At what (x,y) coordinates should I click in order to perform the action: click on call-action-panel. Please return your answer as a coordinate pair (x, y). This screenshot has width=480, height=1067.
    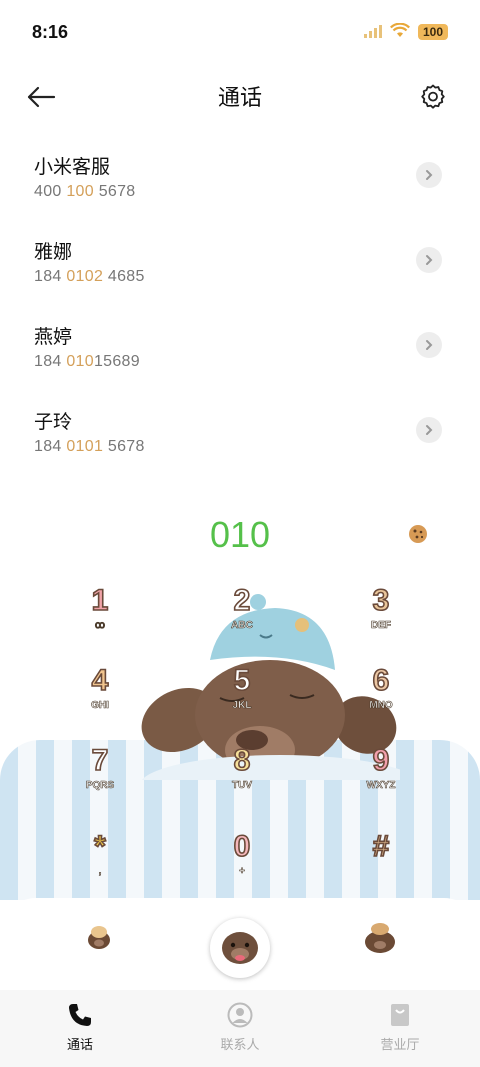
    Looking at the image, I should click on (240, 944).